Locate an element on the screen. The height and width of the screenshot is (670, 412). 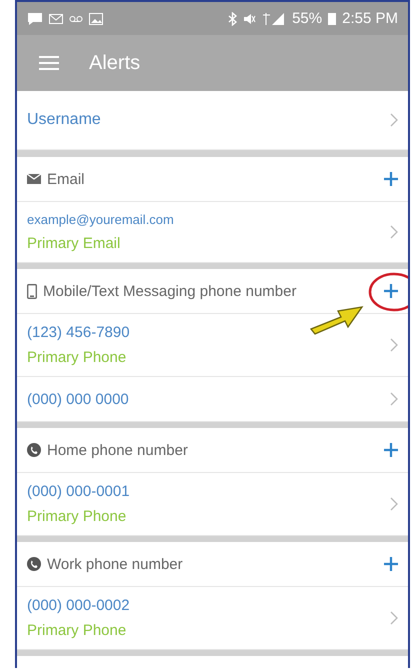
contact-value: (000) 000-0001 is located at coordinates (79, 491).